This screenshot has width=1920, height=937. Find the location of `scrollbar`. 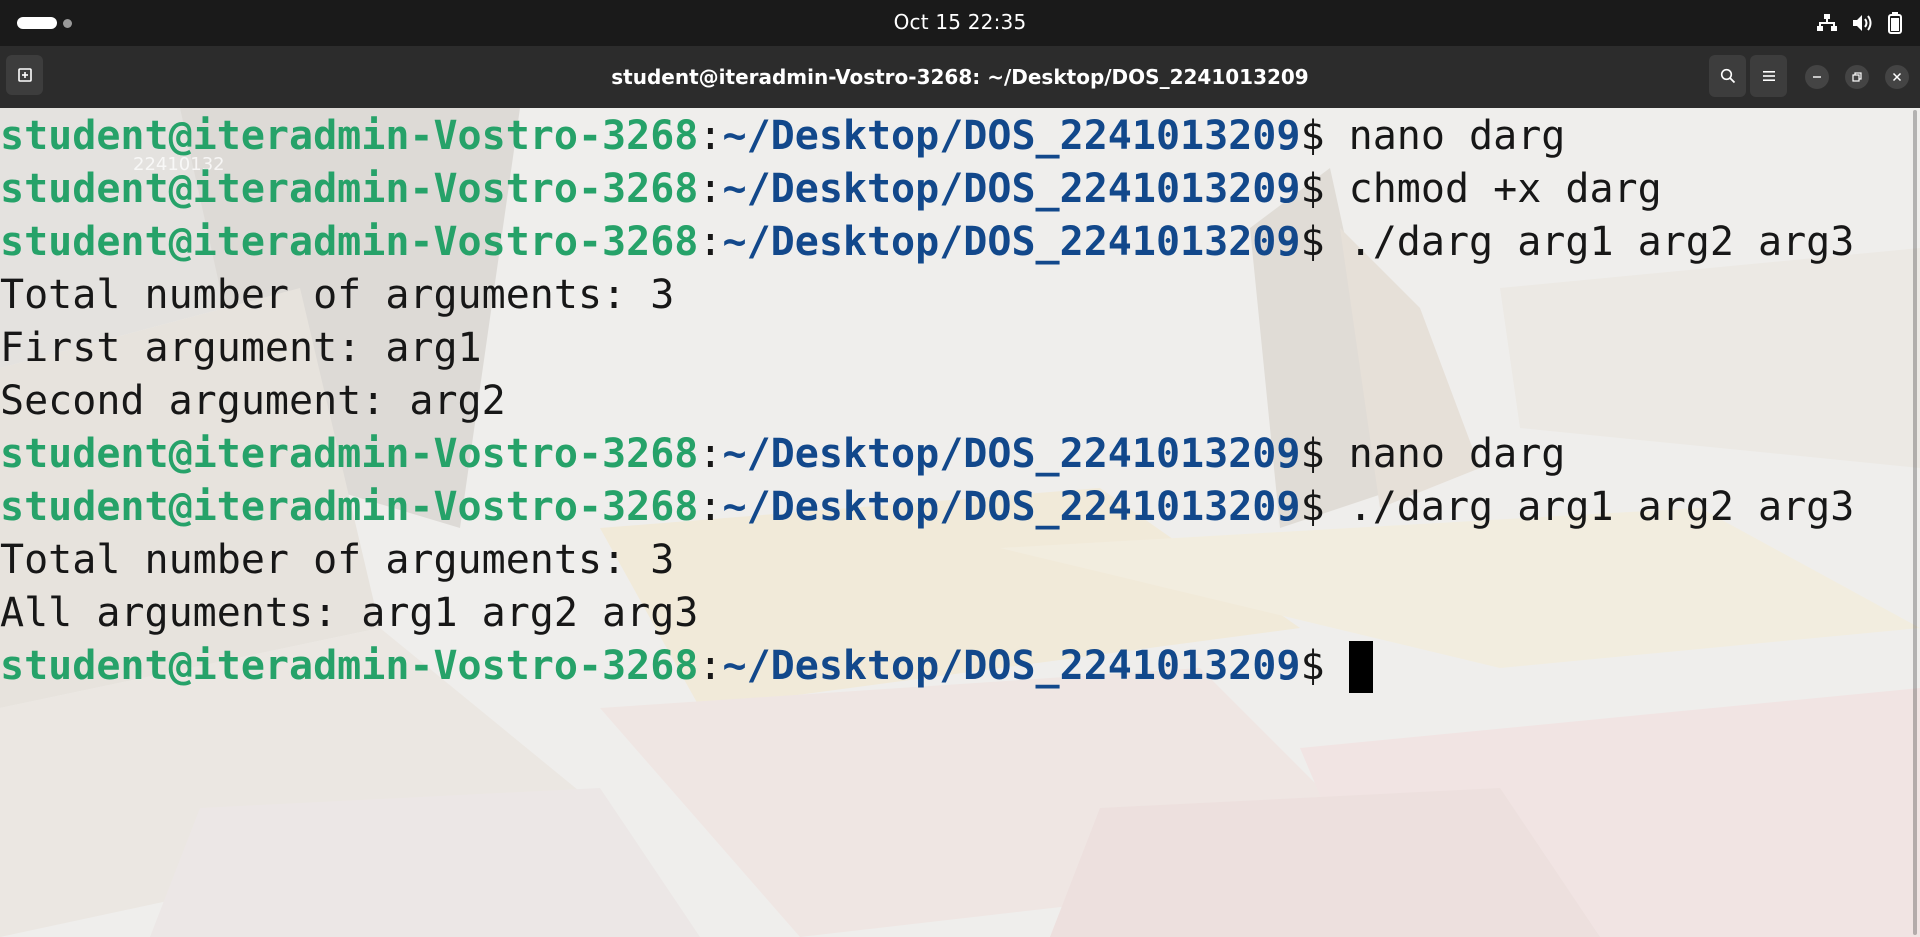

scrollbar is located at coordinates (1915, 522).